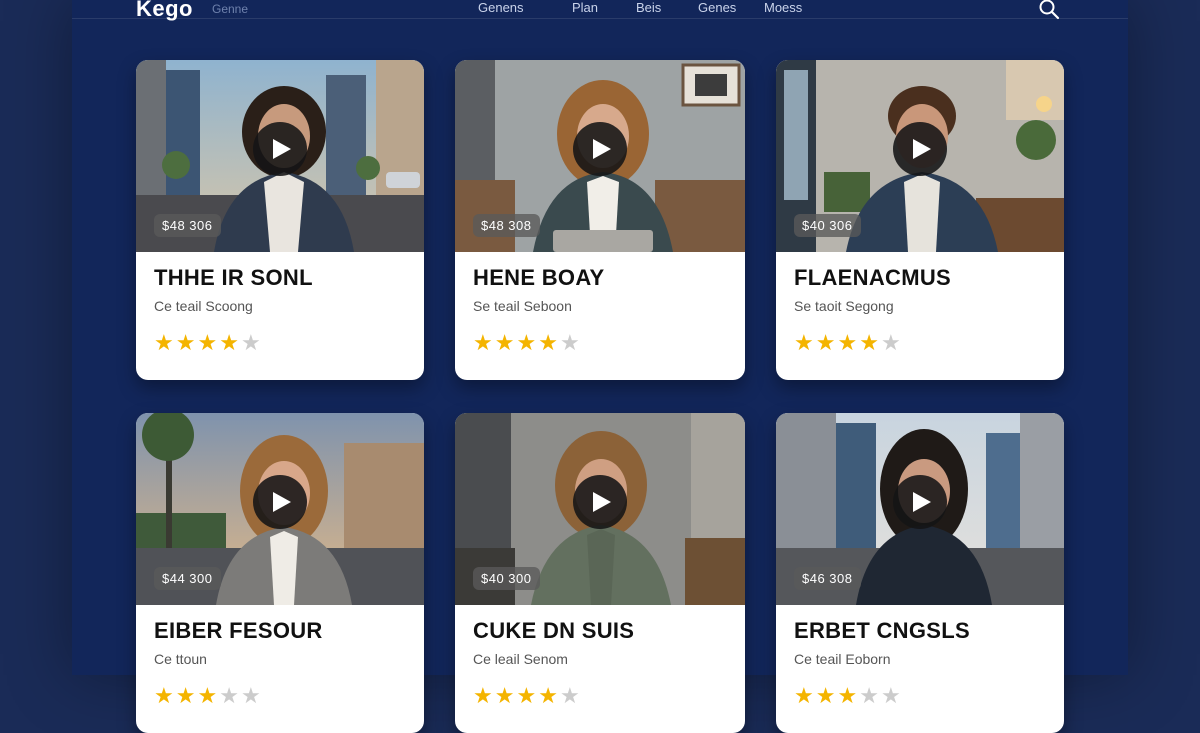 The height and width of the screenshot is (733, 1200). I want to click on card-title: HENE BOAY, so click(538, 278).